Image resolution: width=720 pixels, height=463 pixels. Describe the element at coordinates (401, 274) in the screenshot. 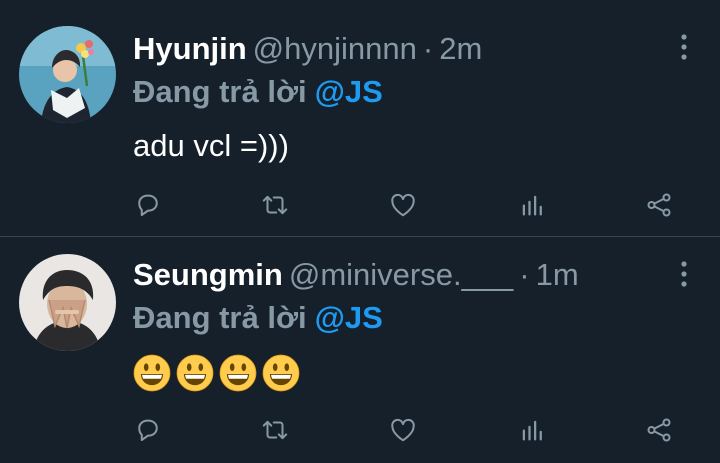

I see `user-handle: @miniverse.___` at that location.